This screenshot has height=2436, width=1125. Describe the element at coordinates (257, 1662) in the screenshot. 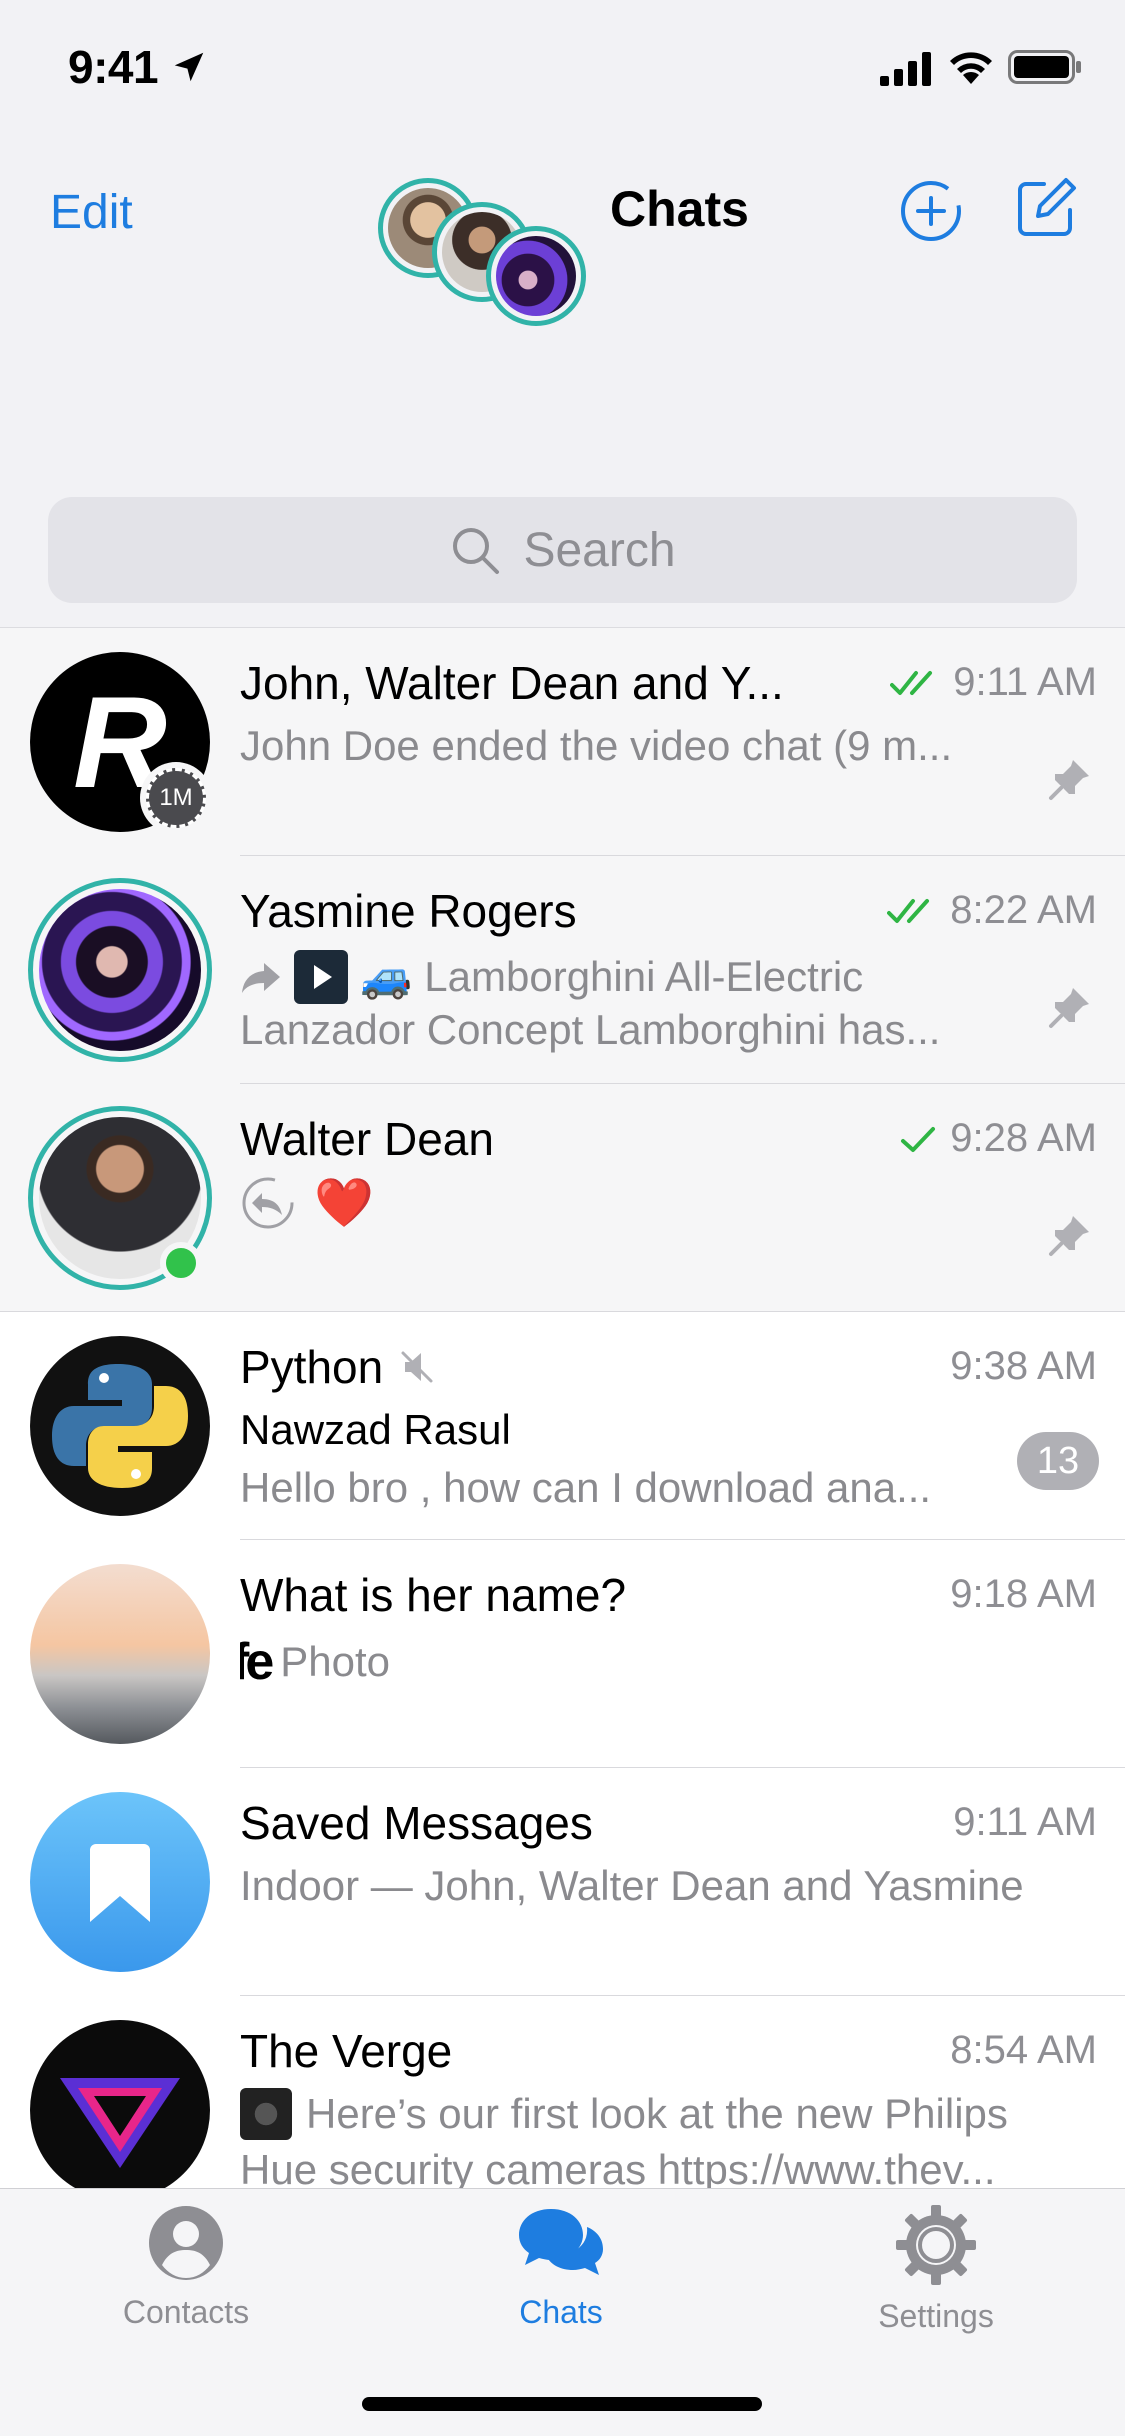

I see `photo-thumb: fe` at that location.